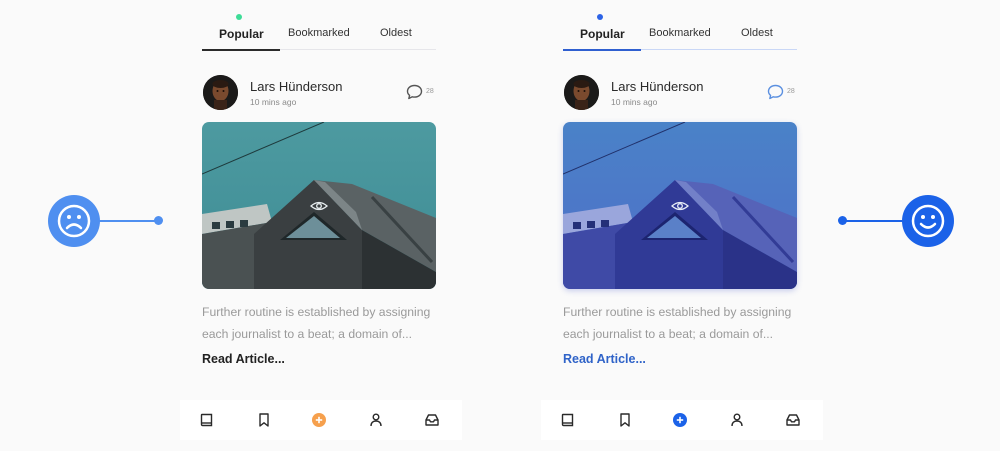  What do you see at coordinates (873, 221) in the screenshot?
I see `happy-connector-line` at bounding box center [873, 221].